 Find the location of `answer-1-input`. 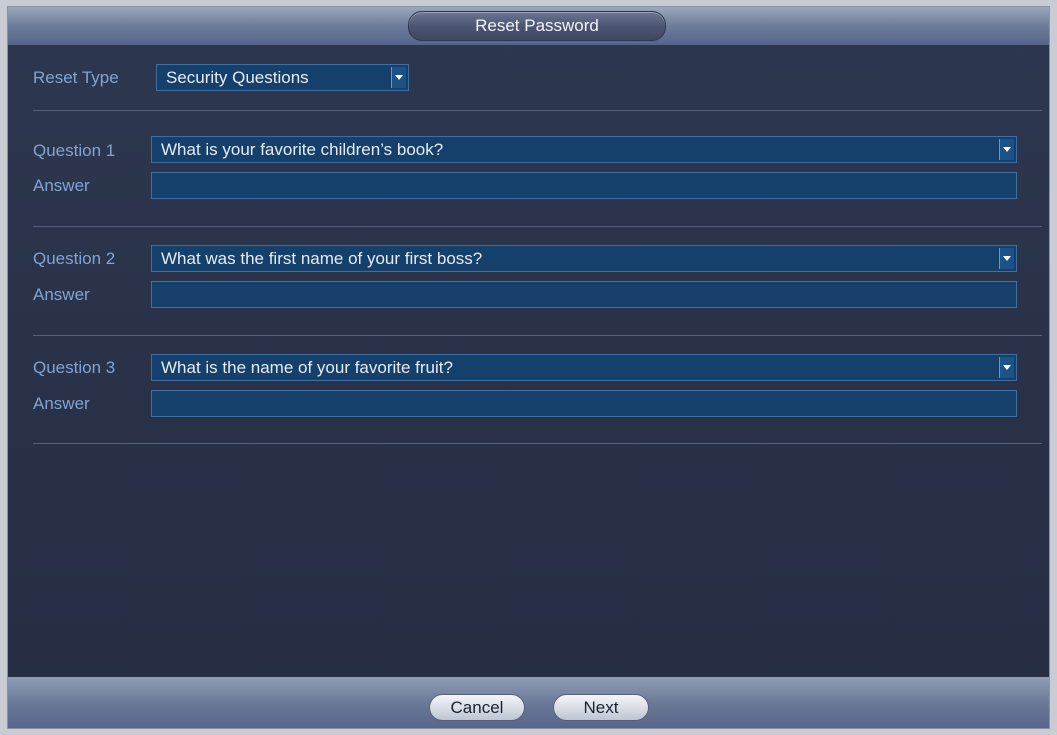

answer-1-input is located at coordinates (584, 185).